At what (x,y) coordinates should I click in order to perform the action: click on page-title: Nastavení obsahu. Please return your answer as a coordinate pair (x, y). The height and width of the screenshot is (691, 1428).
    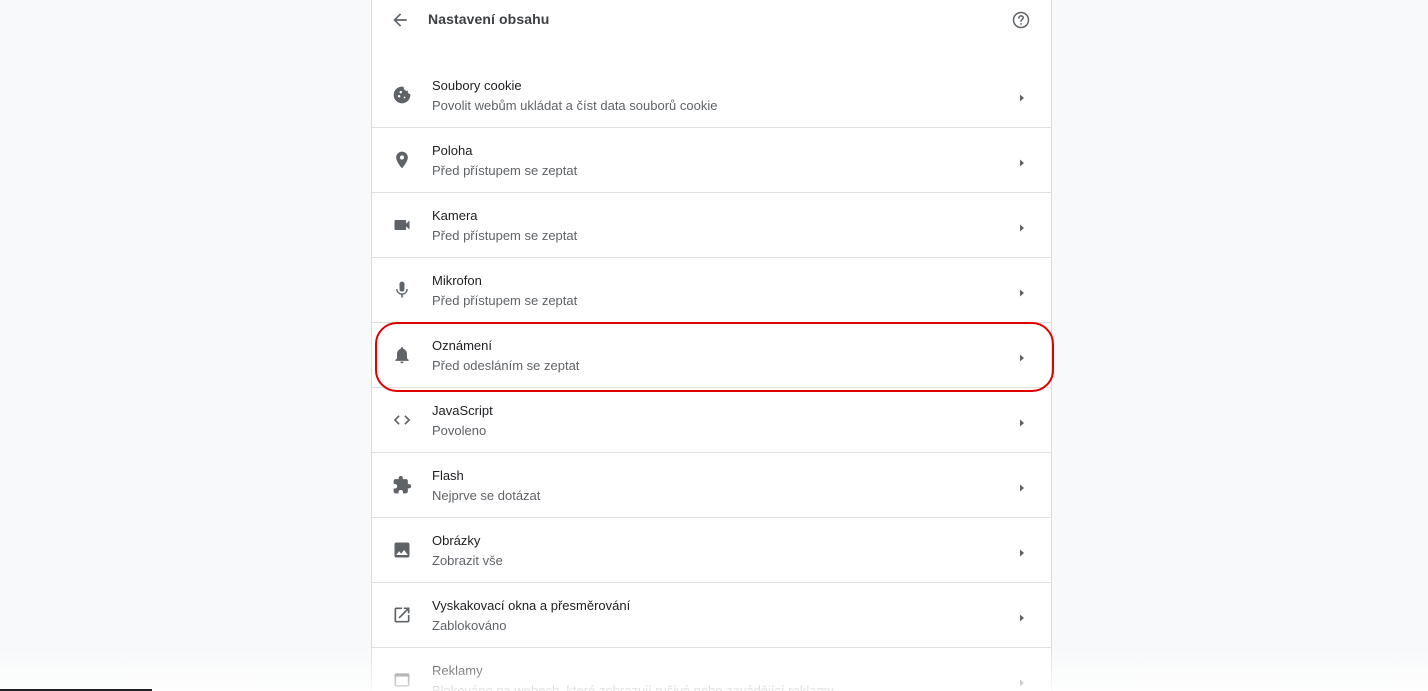
    Looking at the image, I should click on (489, 19).